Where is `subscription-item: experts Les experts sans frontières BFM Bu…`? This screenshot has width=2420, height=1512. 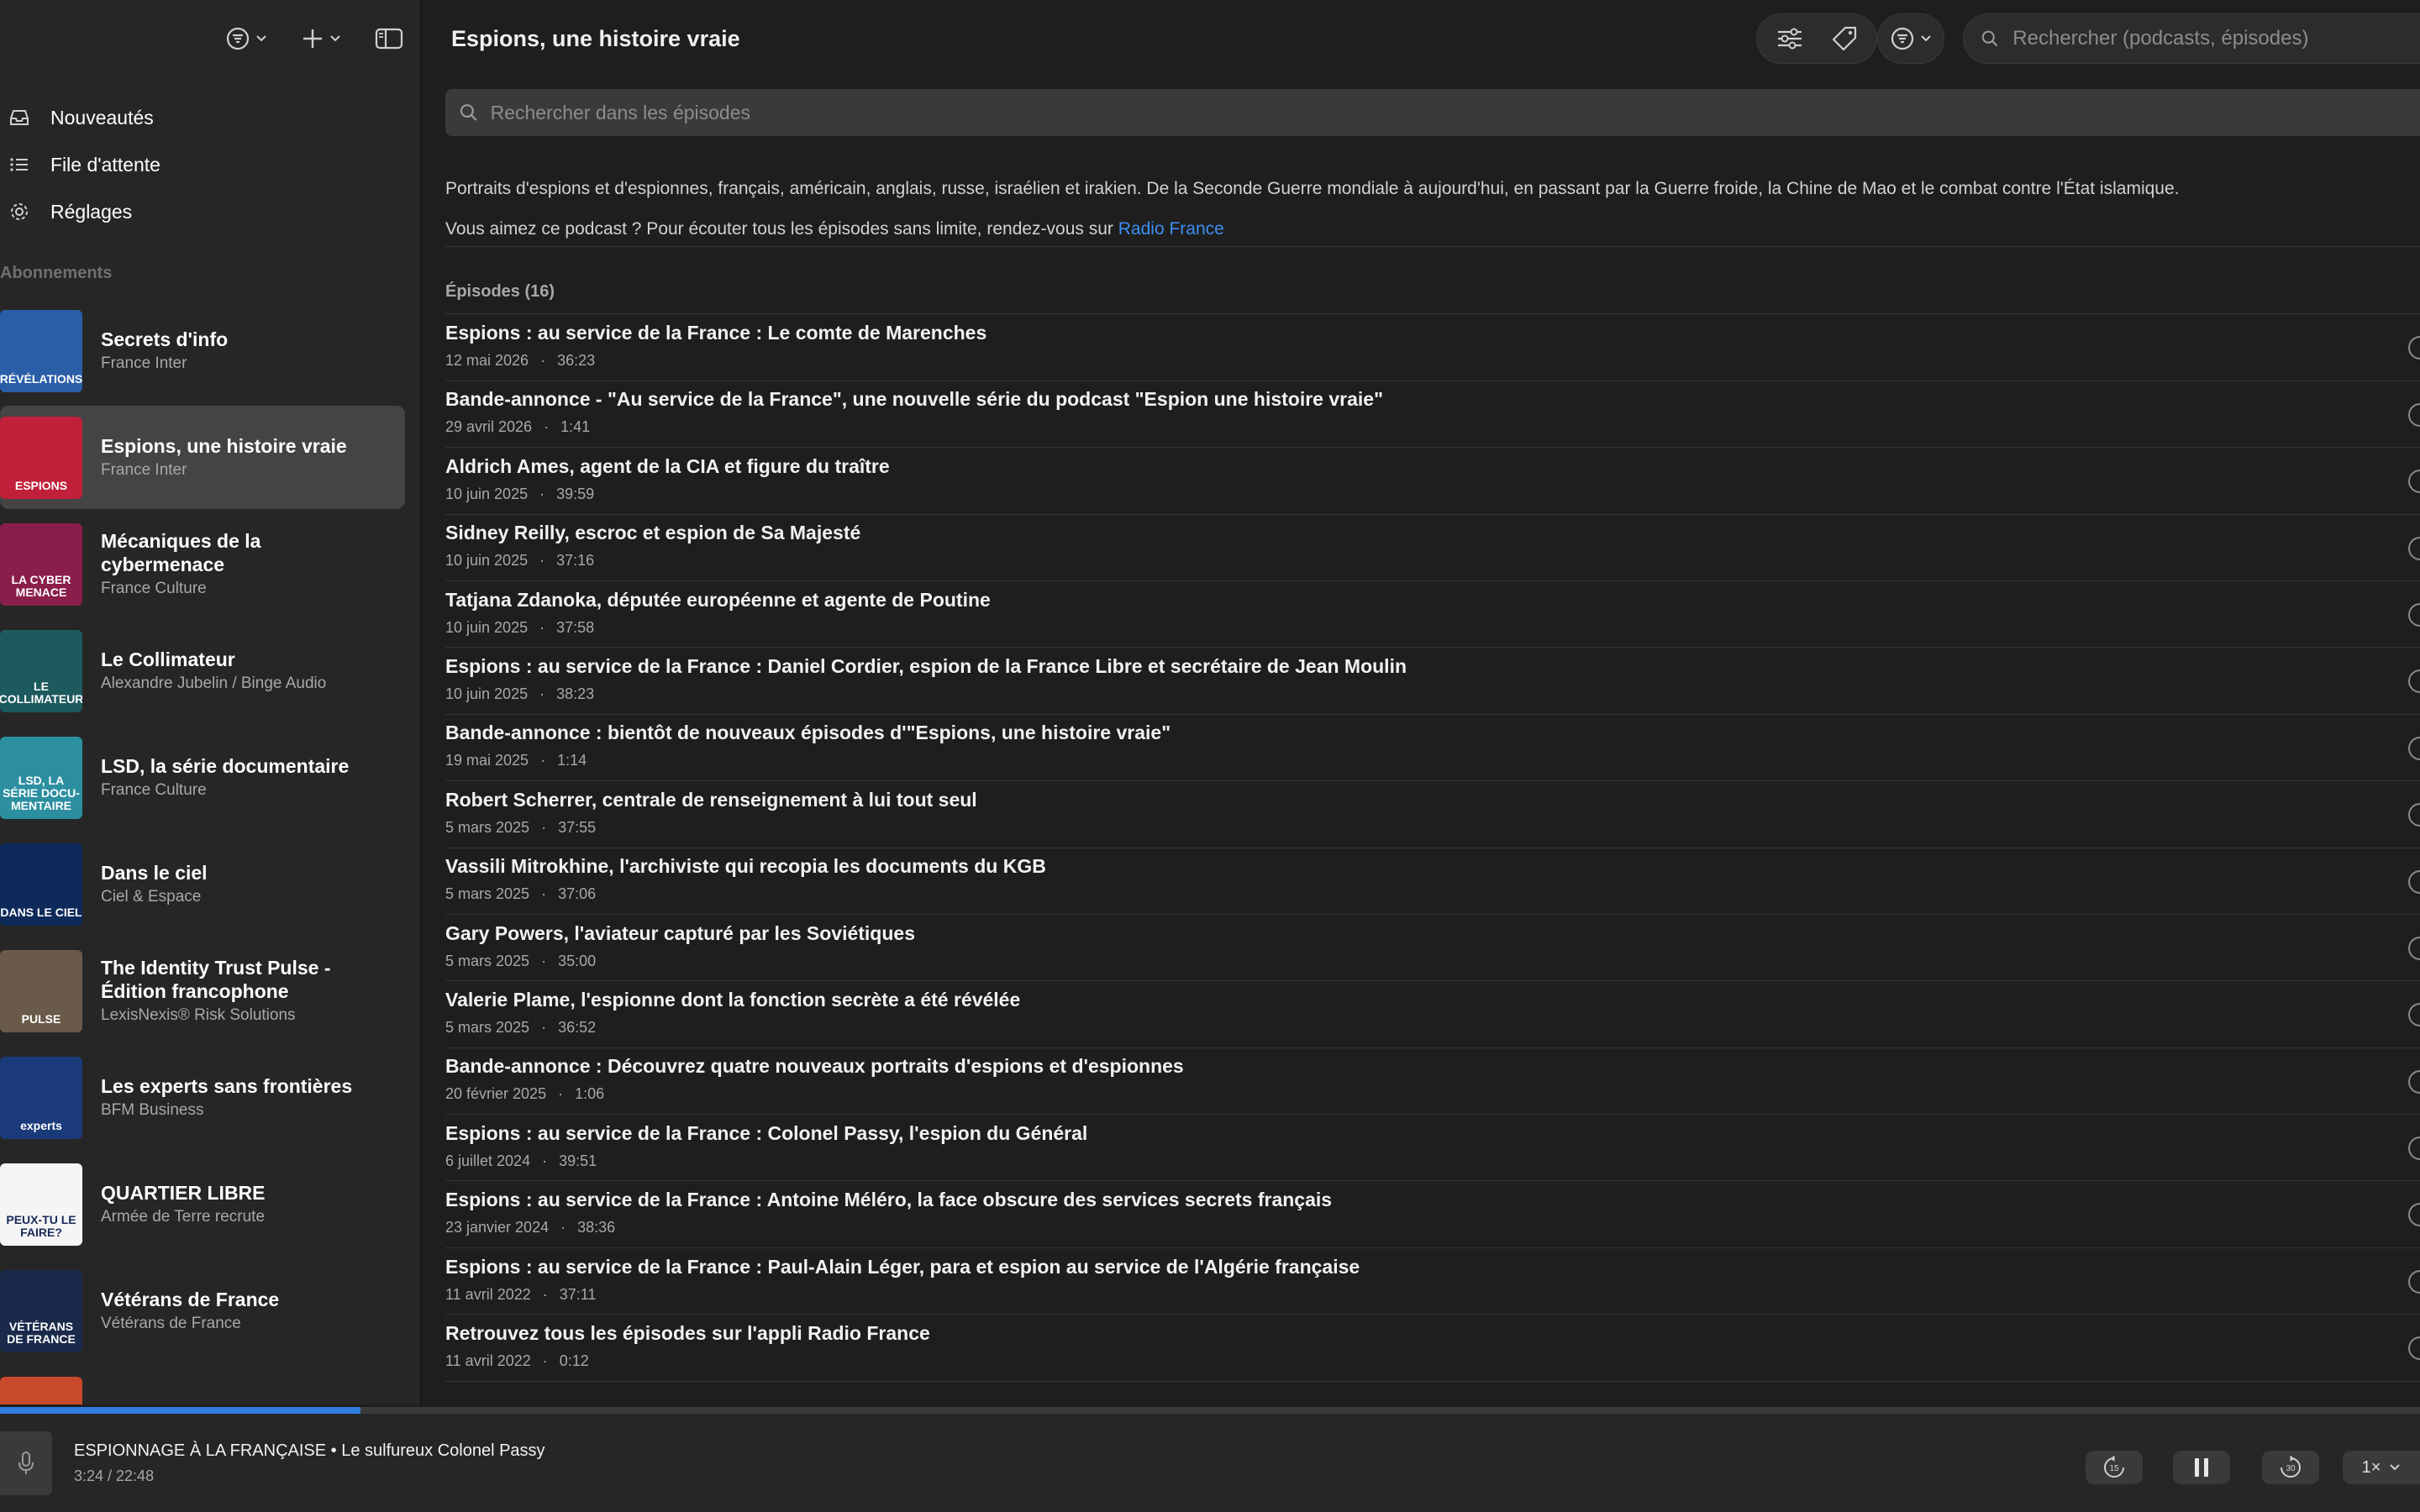 subscription-item: experts Les experts sans frontières BFM Bu… is located at coordinates (210, 1097).